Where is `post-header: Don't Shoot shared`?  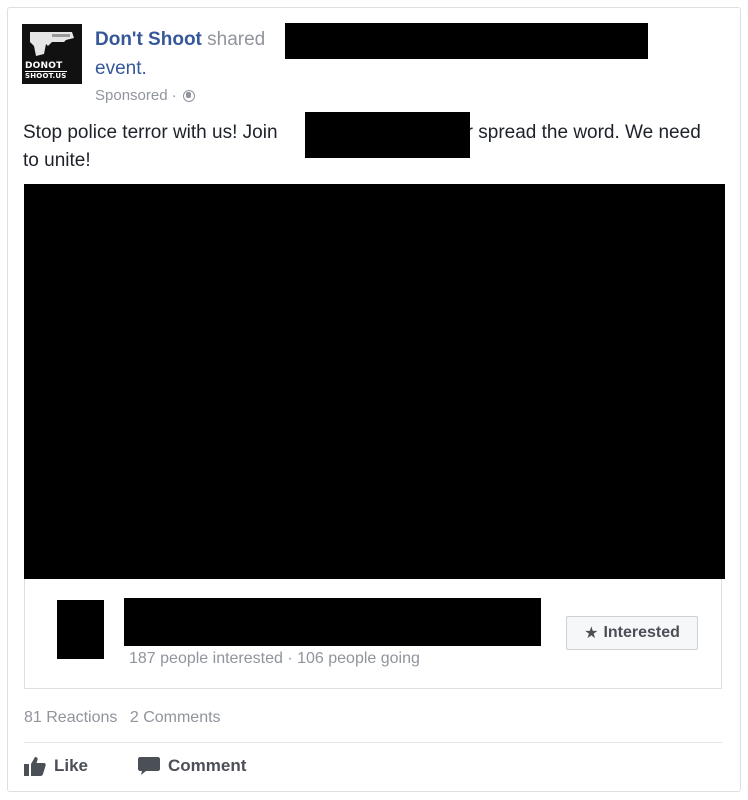
post-header: Don't Shoot shared is located at coordinates (180, 40).